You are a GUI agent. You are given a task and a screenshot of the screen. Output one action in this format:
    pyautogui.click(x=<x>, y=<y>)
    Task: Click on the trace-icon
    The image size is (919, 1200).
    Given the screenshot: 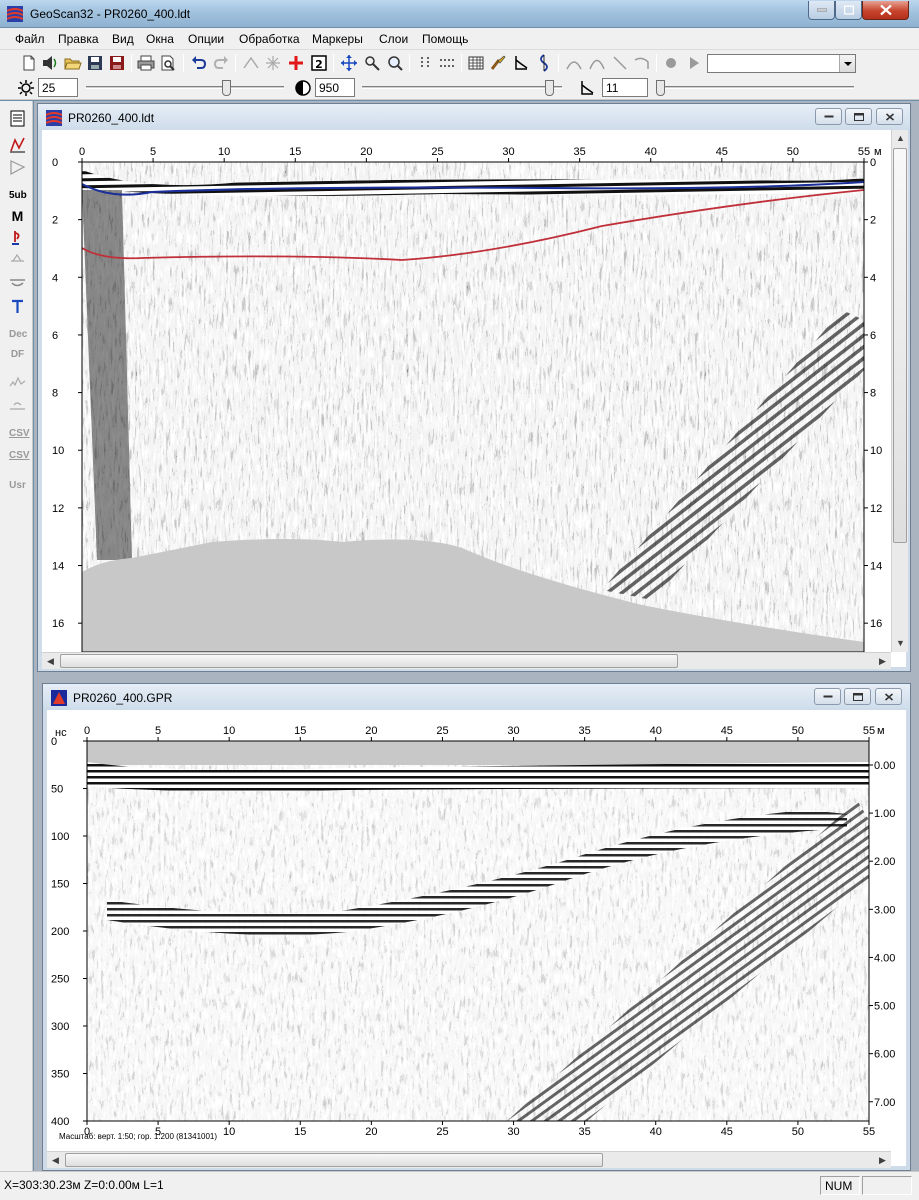 What is the action you would take?
    pyautogui.click(x=17, y=144)
    